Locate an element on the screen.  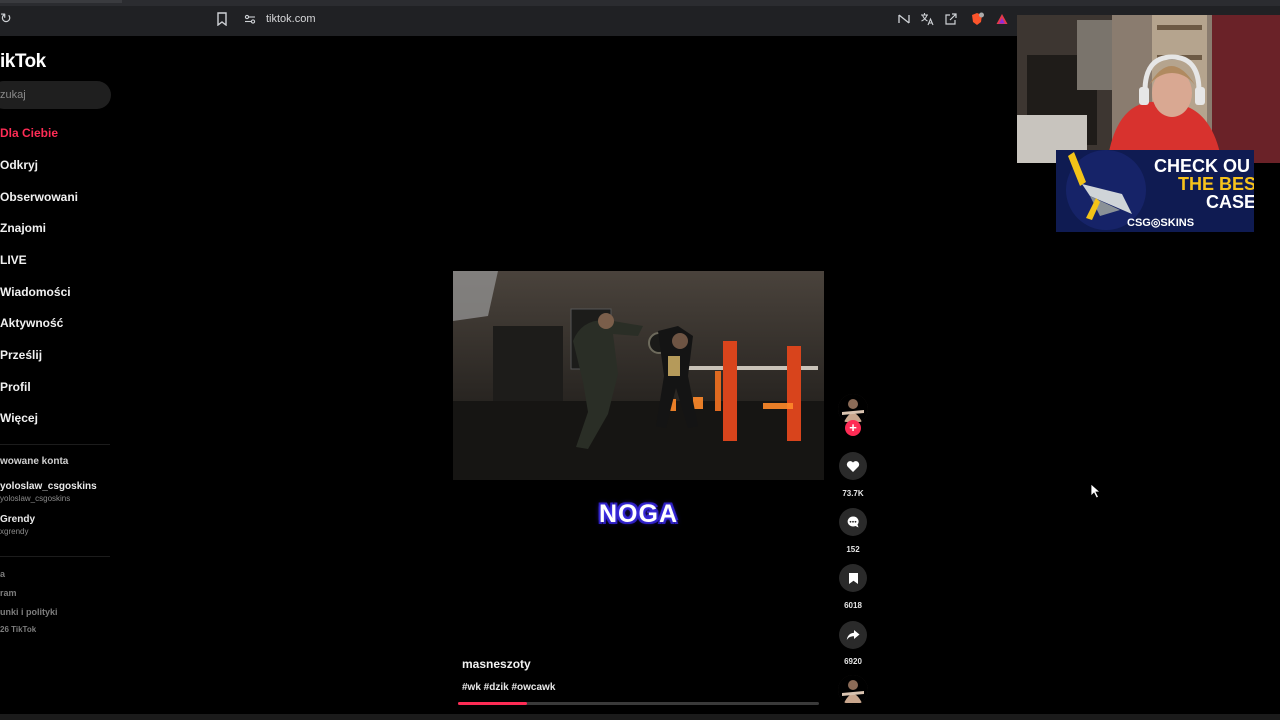
share-page-icon is located at coordinates (951, 19).